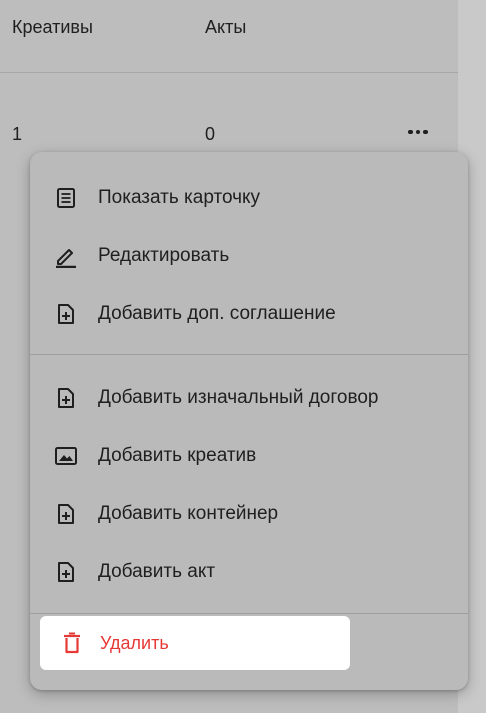  Describe the element at coordinates (17, 134) in the screenshot. I see `cell-creatives: 1` at that location.